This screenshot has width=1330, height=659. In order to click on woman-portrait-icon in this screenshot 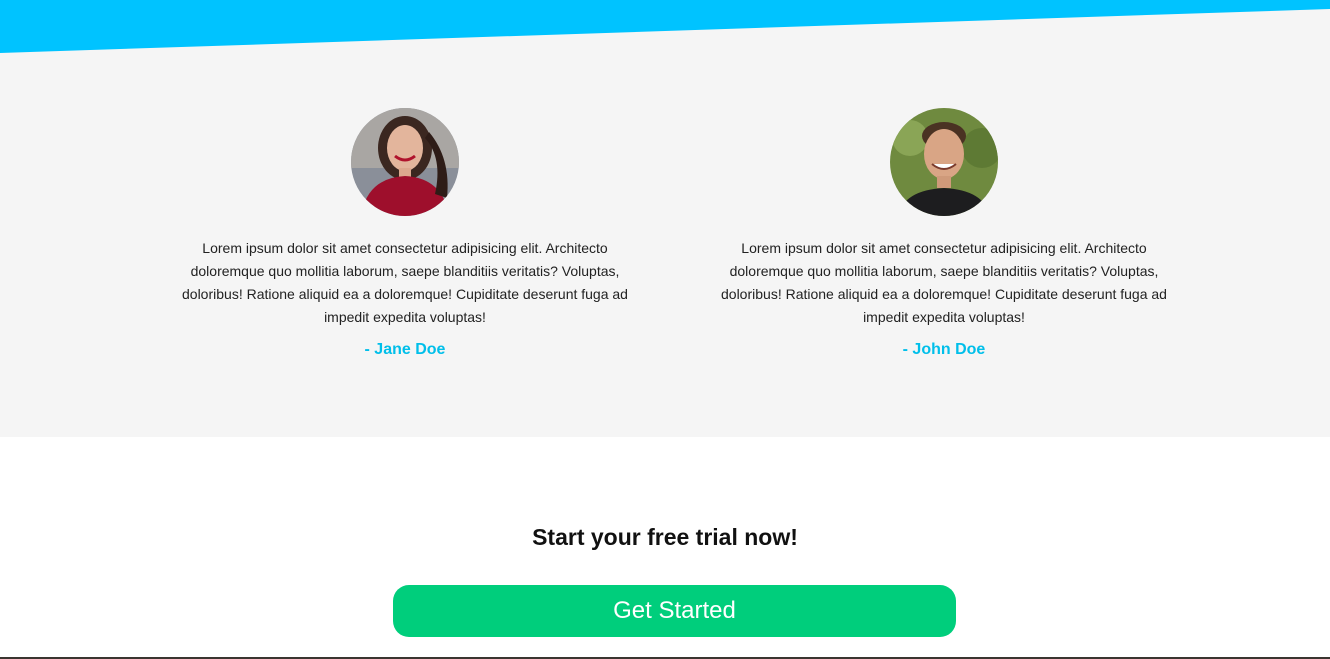, I will do `click(405, 162)`.